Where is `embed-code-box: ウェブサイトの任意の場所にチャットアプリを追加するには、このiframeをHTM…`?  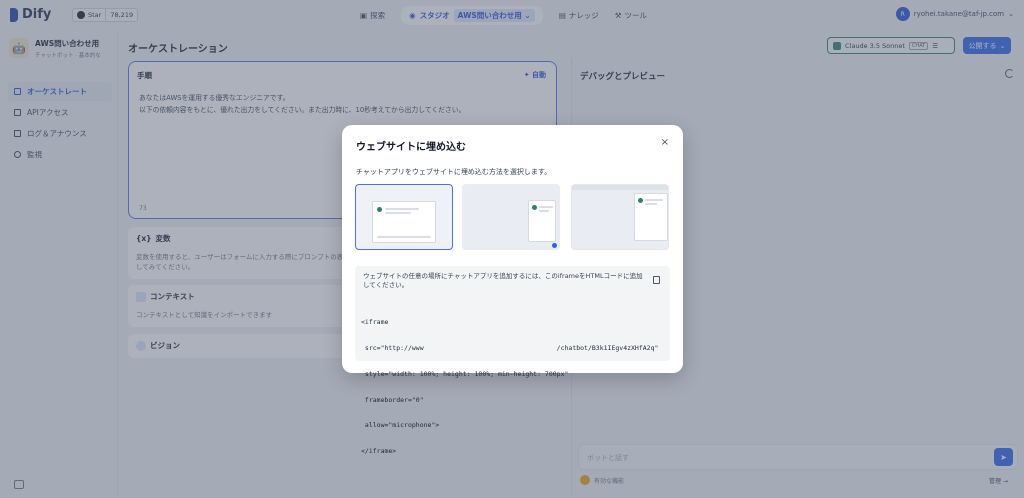 embed-code-box: ウェブサイトの任意の場所にチャットアプリを追加するには、このiframeをHTM… is located at coordinates (512, 360).